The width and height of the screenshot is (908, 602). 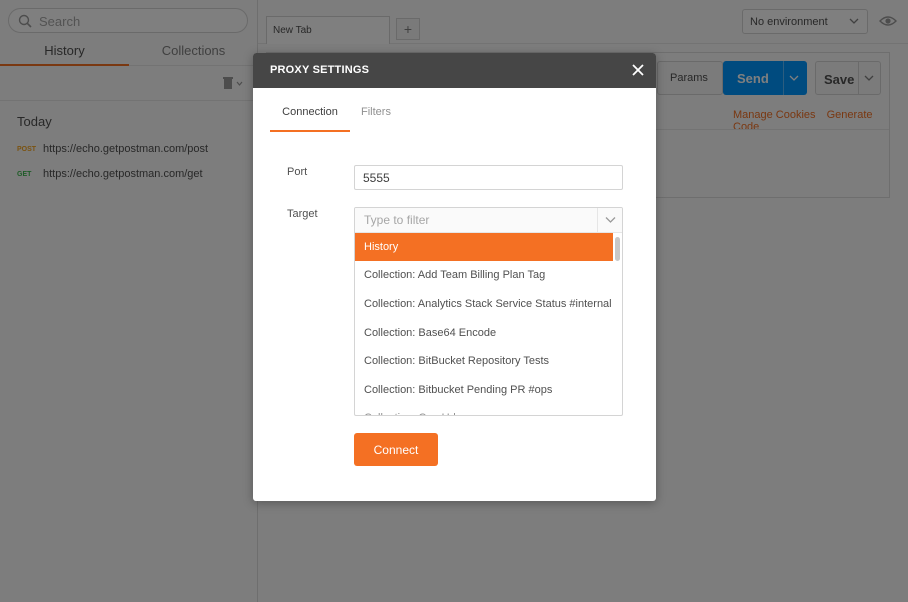 I want to click on target-option: Collection: BitBucket Repository Tests, so click(x=484, y=361).